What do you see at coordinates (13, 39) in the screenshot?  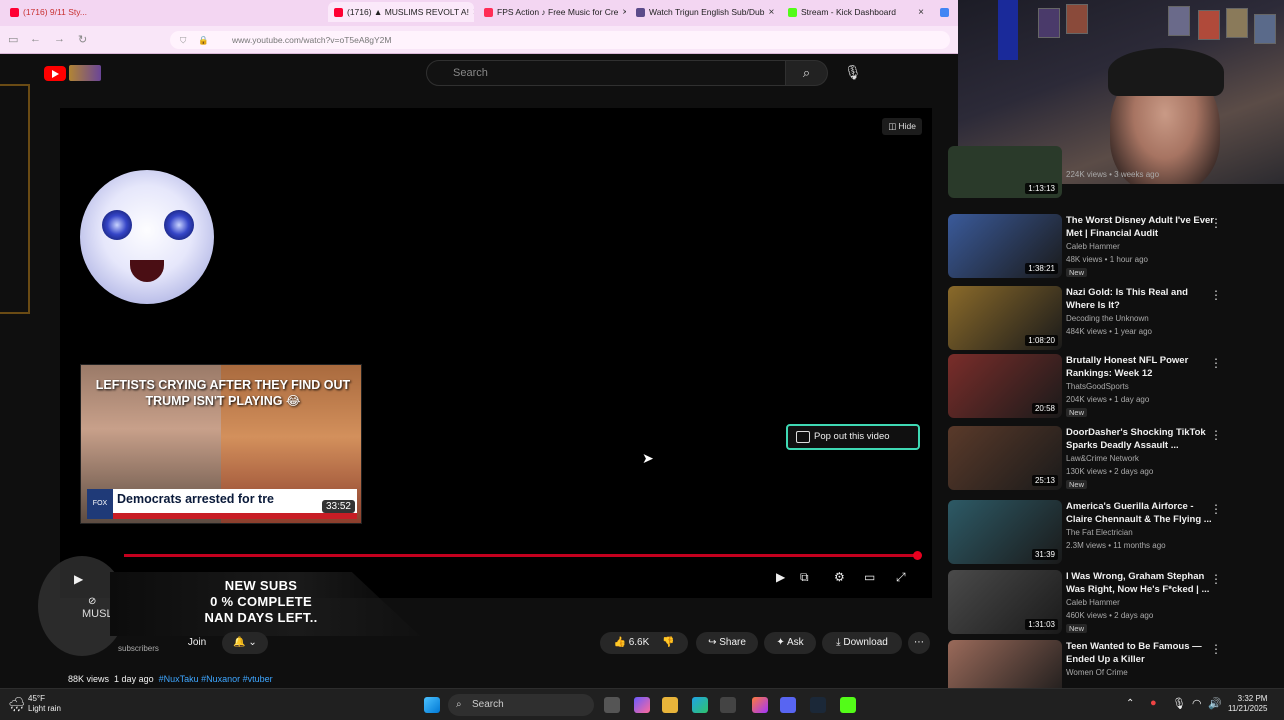 I see `sidebar-toggle-icon: ▭` at bounding box center [13, 39].